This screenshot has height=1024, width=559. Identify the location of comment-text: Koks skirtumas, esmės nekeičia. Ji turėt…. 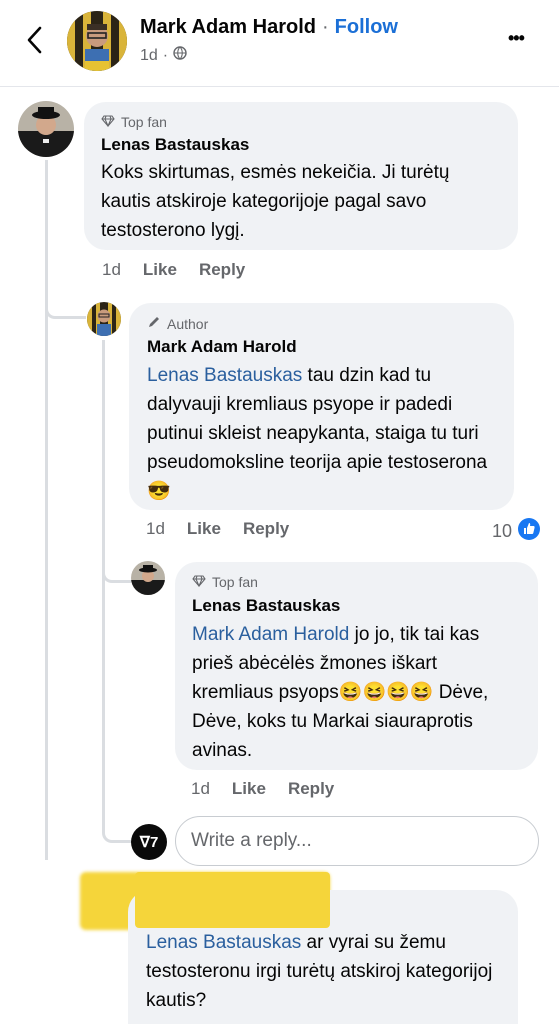
(275, 201).